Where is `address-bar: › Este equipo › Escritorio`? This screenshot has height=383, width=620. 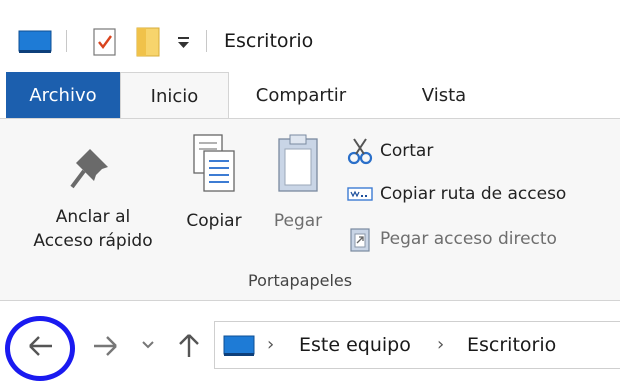 address-bar: › Este equipo › Escritorio is located at coordinates (417, 345).